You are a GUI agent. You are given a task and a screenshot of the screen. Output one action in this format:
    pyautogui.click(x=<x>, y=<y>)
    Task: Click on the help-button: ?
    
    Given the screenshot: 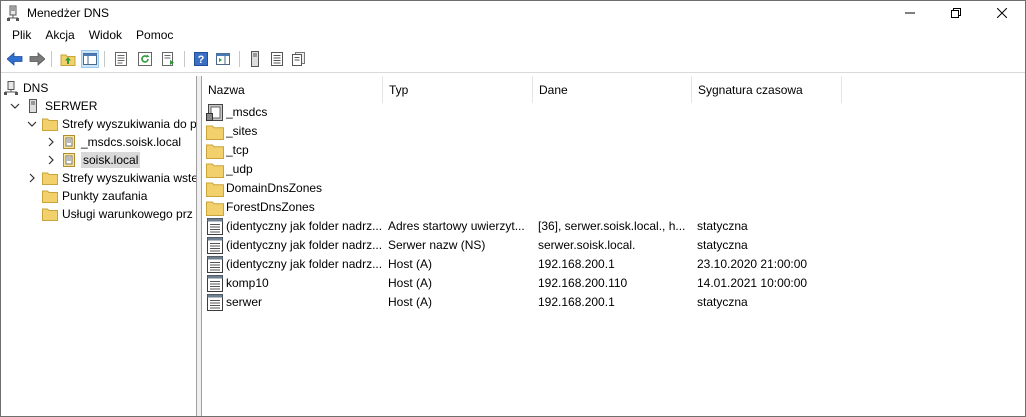 What is the action you would take?
    pyautogui.click(x=201, y=59)
    